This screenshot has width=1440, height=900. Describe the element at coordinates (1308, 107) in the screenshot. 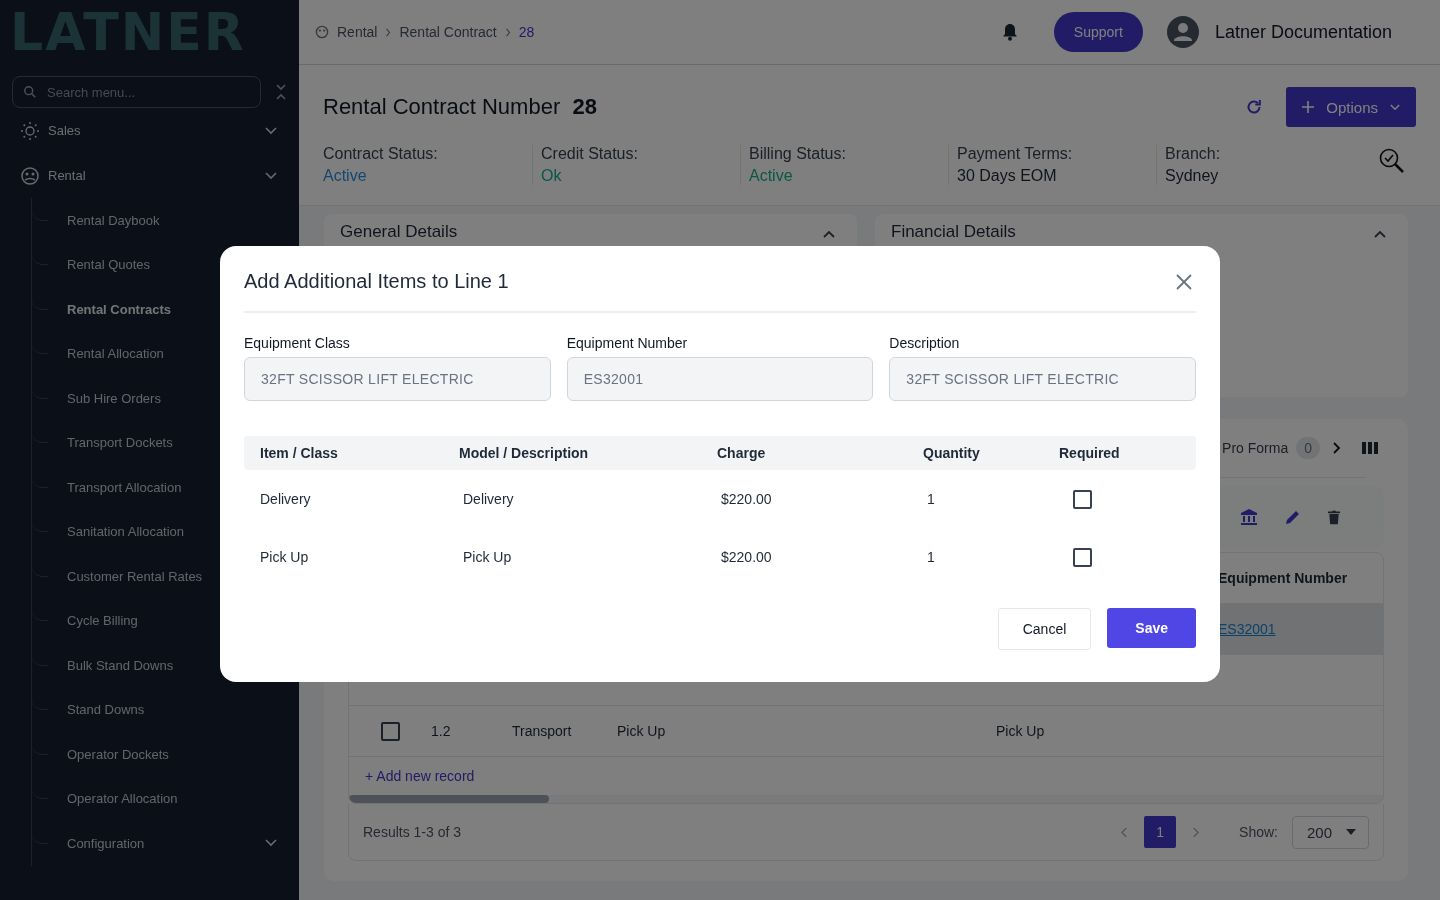

I see `plus-icon` at that location.